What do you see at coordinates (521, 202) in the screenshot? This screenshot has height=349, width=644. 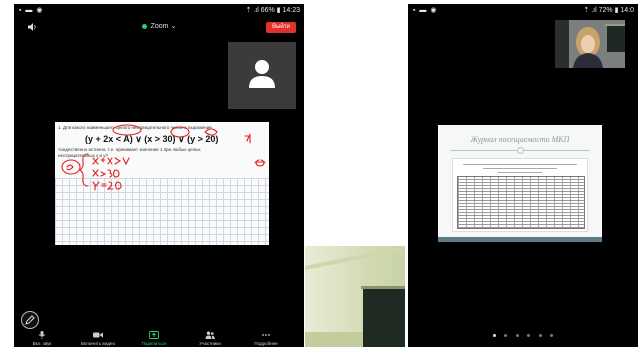 I see `journal-grid` at bounding box center [521, 202].